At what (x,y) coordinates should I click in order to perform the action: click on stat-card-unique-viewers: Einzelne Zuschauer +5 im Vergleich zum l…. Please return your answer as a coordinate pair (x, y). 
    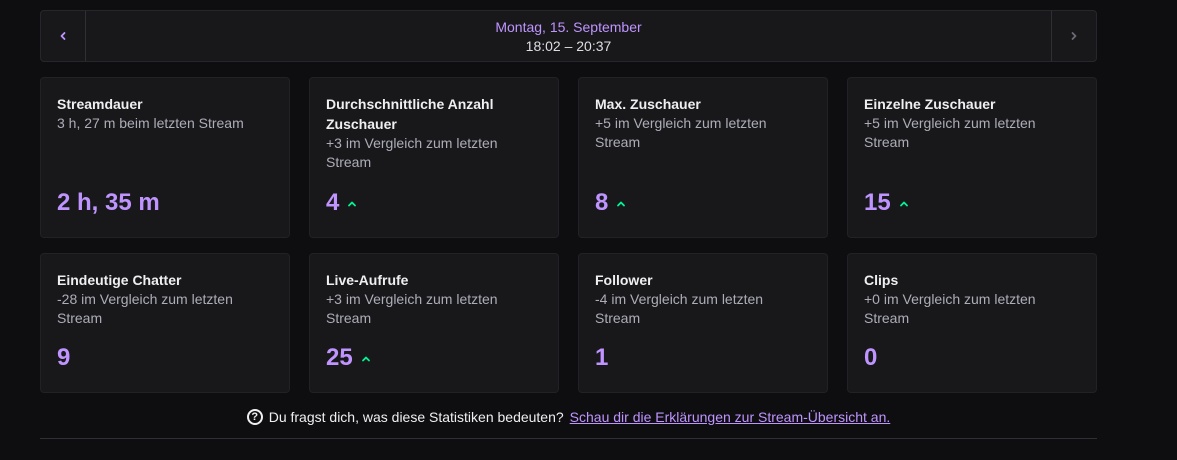
    Looking at the image, I should click on (972, 157).